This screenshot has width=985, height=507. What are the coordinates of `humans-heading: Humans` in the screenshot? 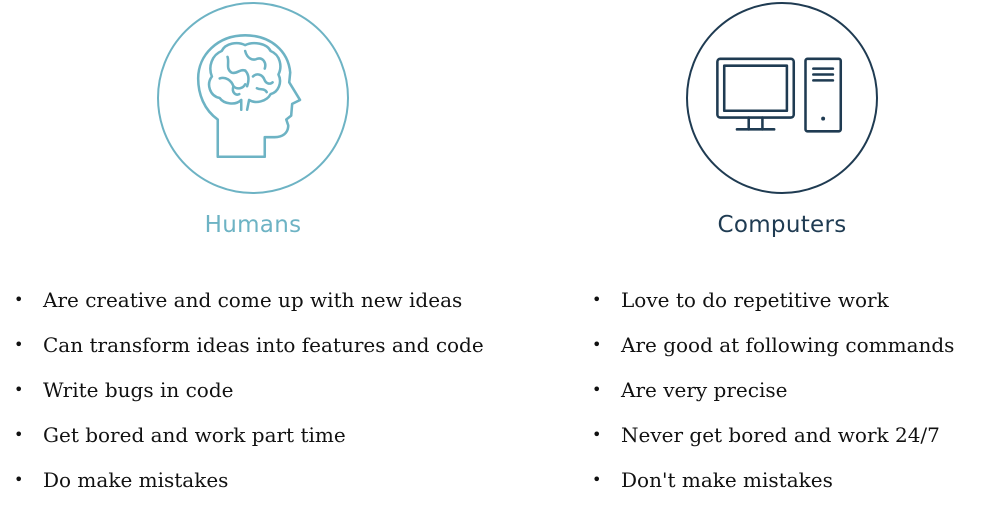 It's located at (253, 225).